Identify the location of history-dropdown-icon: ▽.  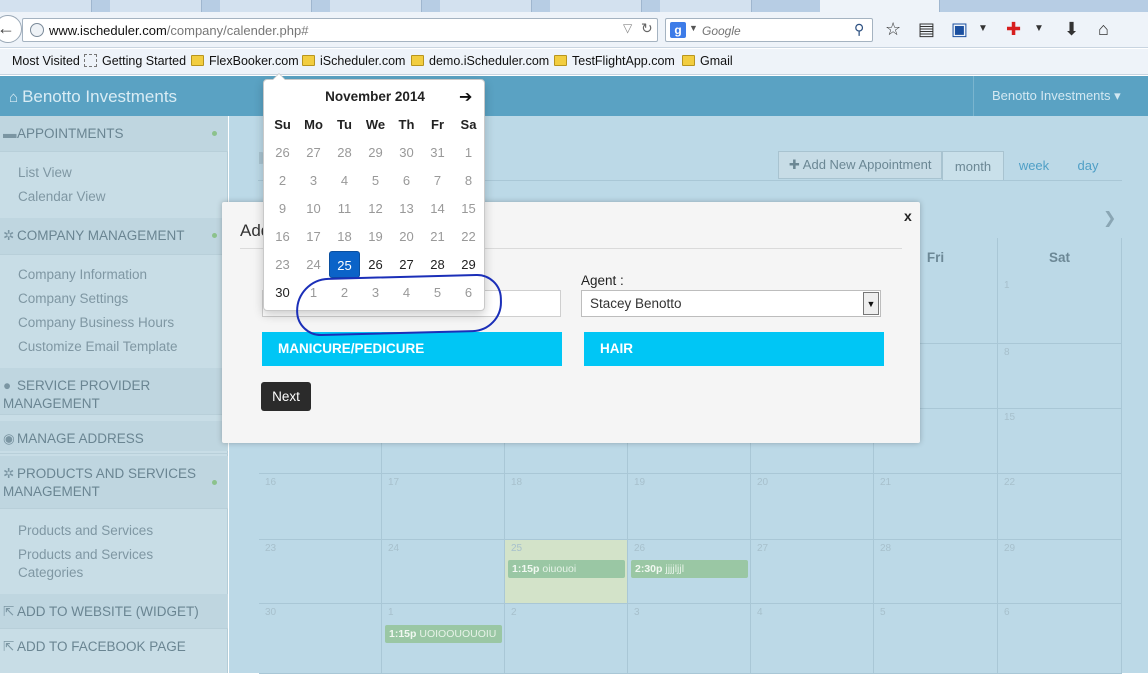
(627, 28).